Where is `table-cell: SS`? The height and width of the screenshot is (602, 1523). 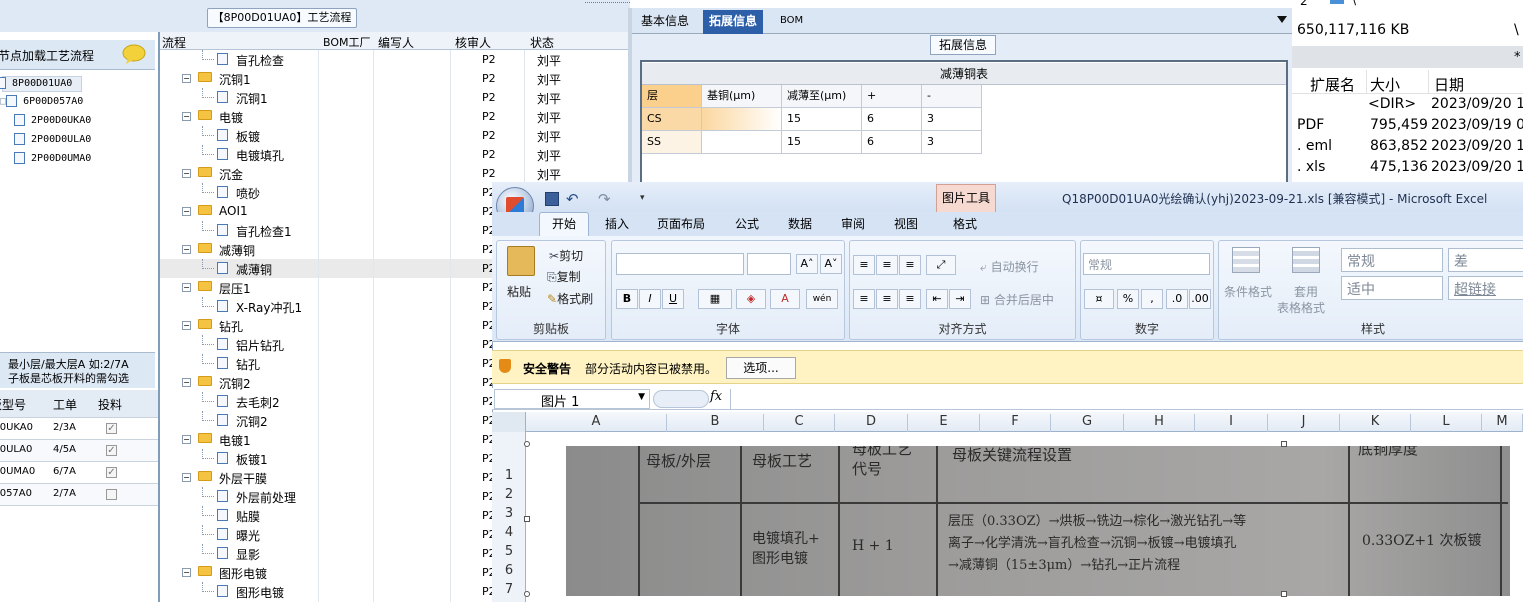
table-cell: SS is located at coordinates (672, 142).